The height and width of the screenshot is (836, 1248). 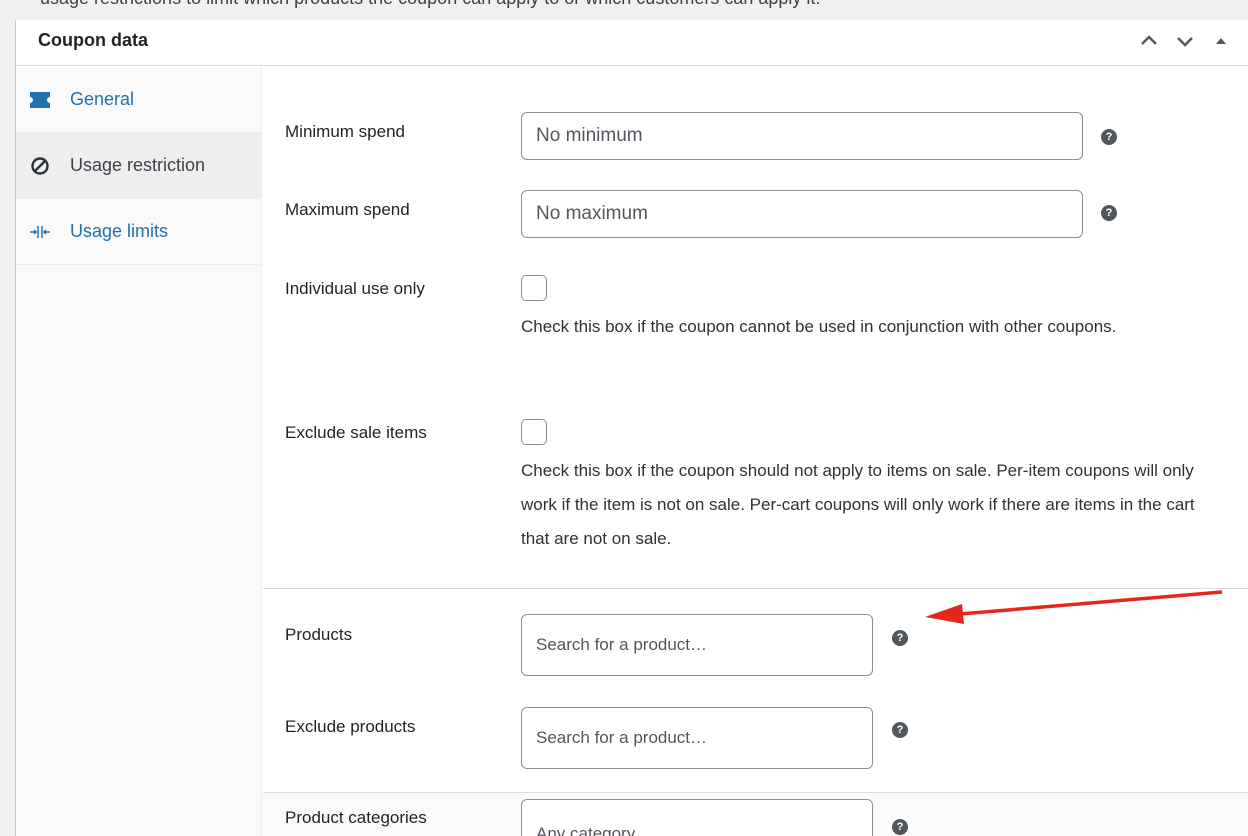 I want to click on tab-usage-limits-label: Usage limits, so click(x=119, y=231).